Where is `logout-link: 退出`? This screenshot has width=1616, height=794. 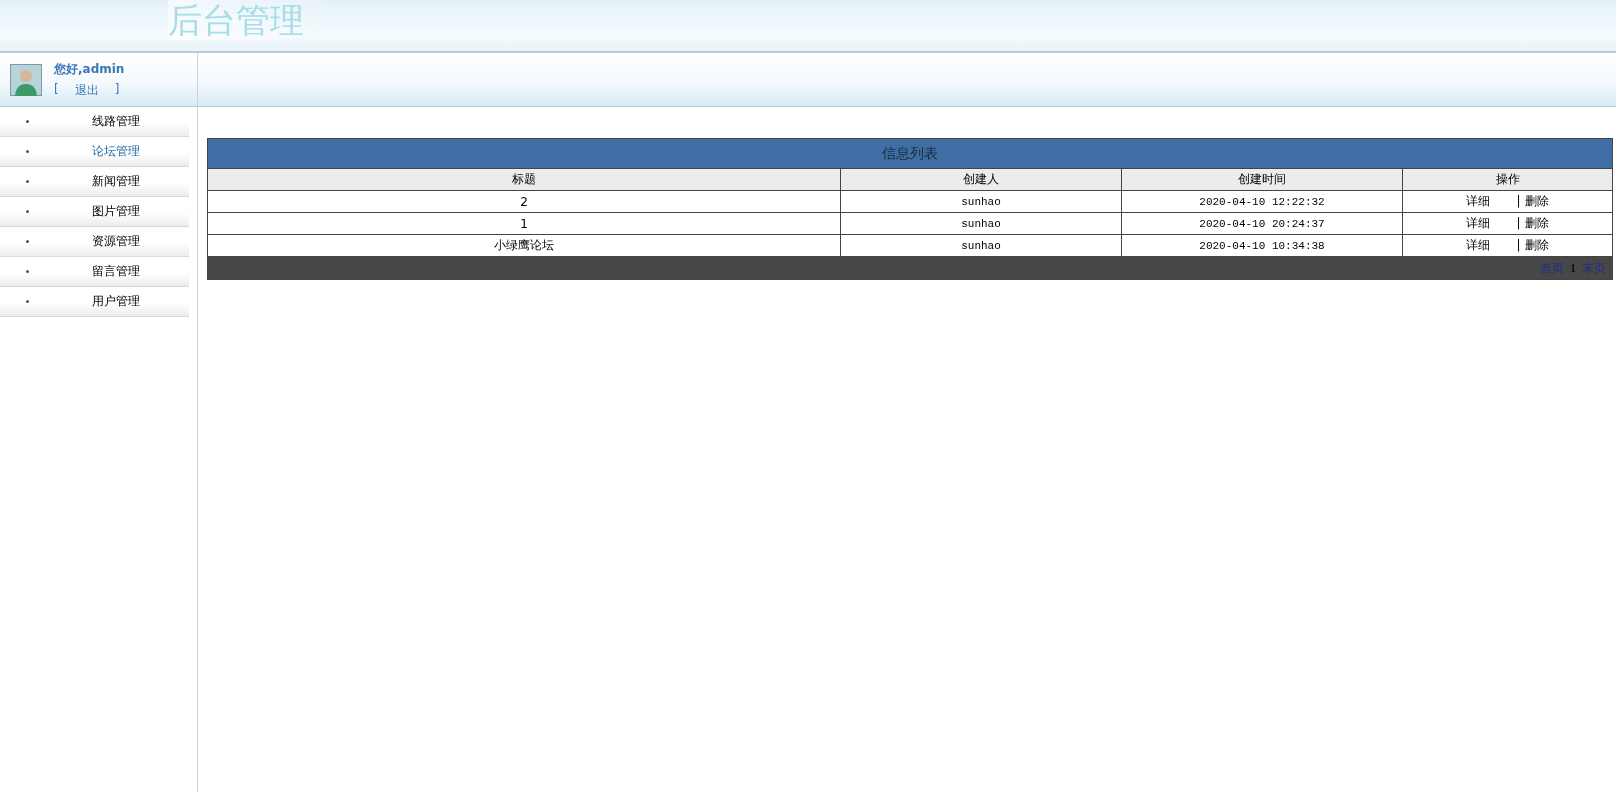 logout-link: 退出 is located at coordinates (86, 90).